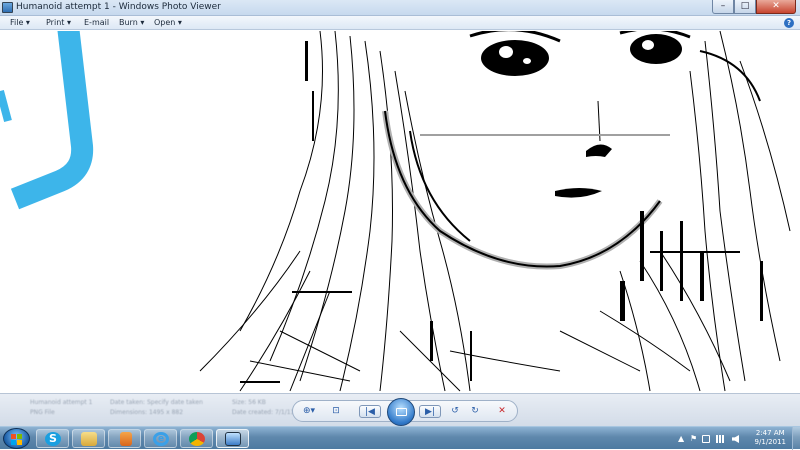 The height and width of the screenshot is (450, 800). What do you see at coordinates (147, 412) in the screenshot?
I see `info-dimensions: Dimensions: 1495 x 882` at bounding box center [147, 412].